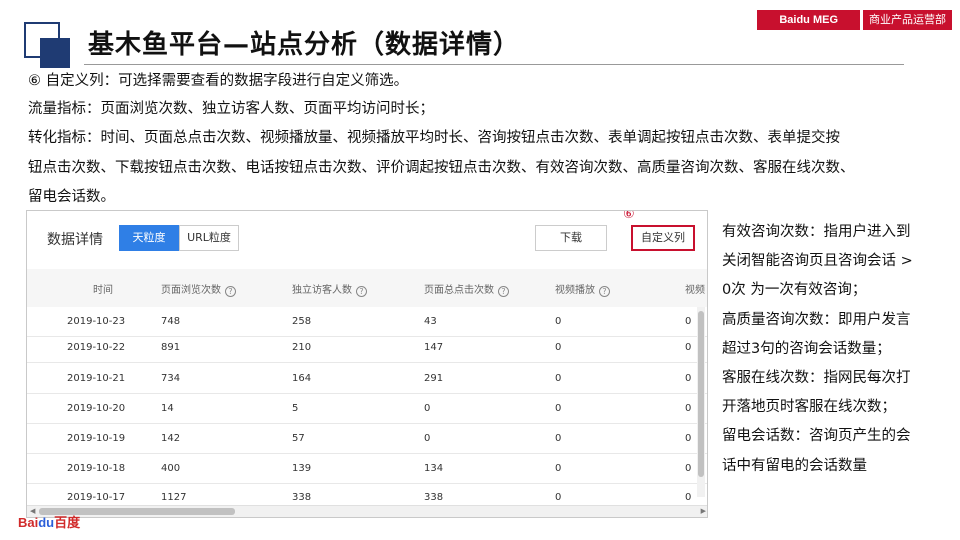  Describe the element at coordinates (582, 289) in the screenshot. I see `column-header: 视频播放?` at that location.